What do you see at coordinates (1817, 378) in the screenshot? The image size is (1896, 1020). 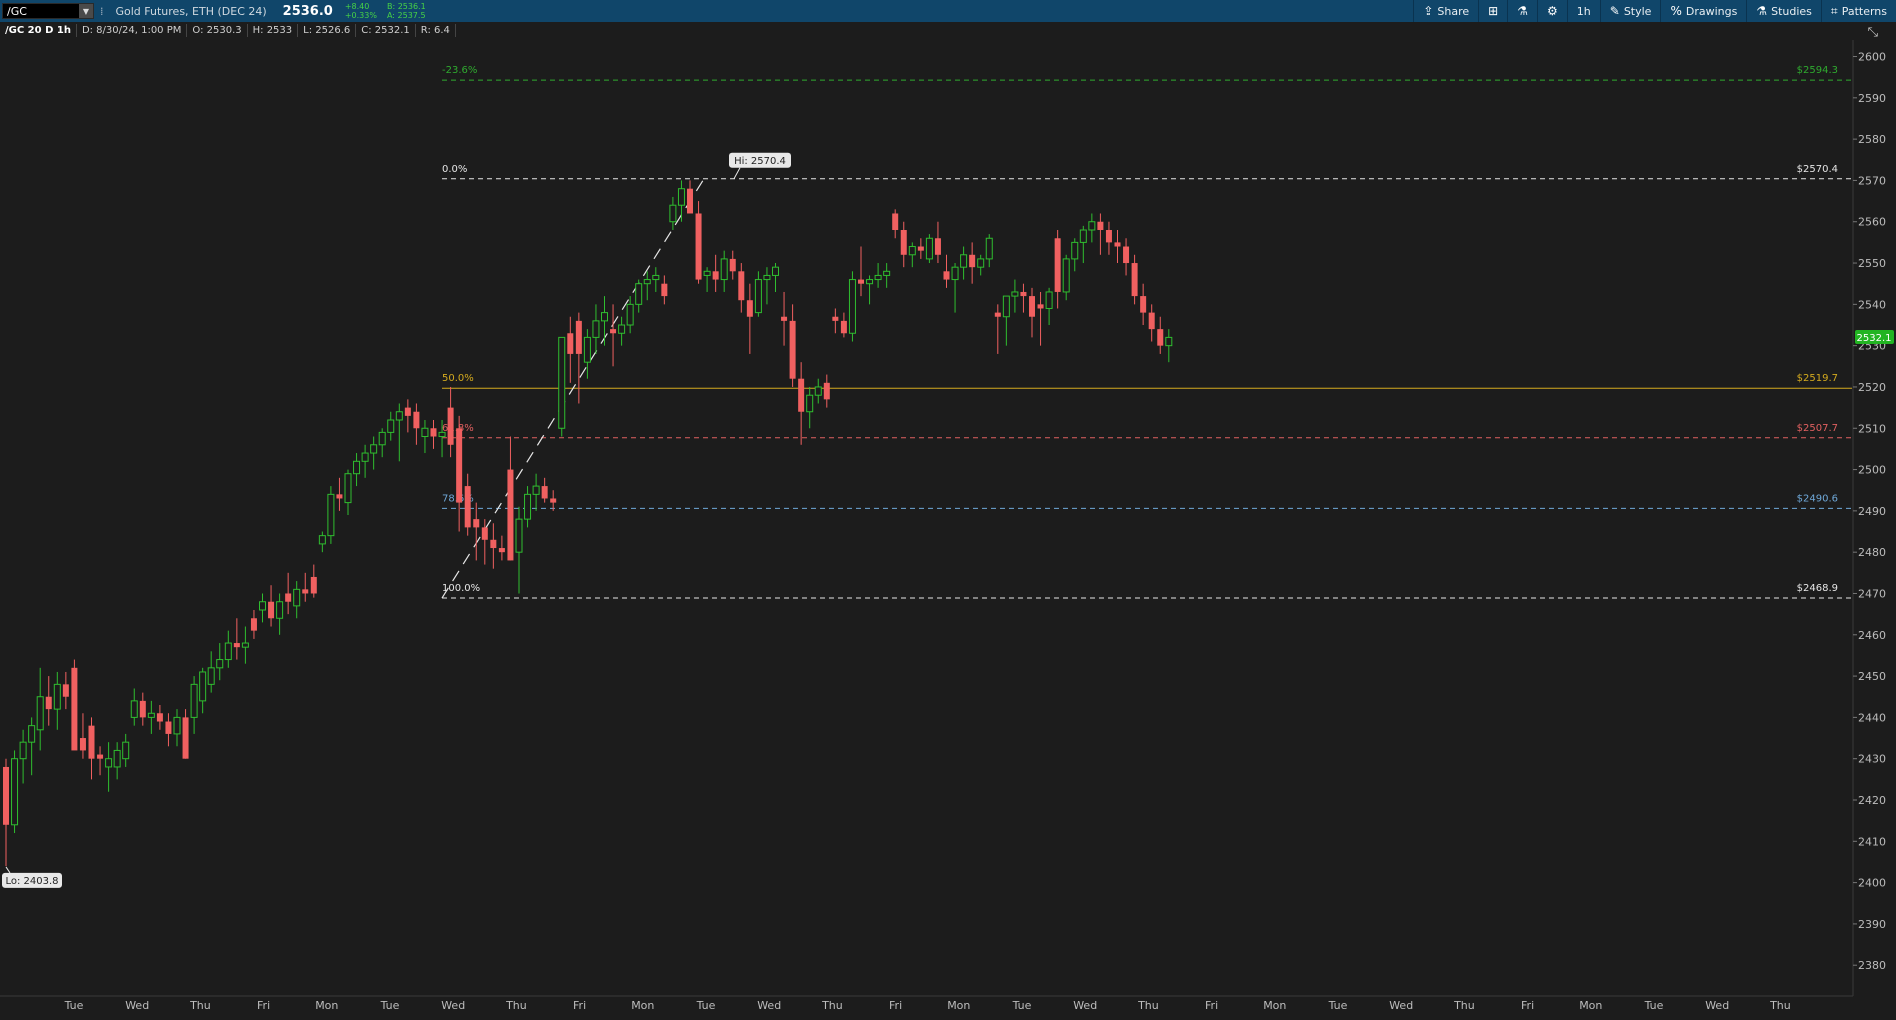 I see `fib-level-price: $2519.7` at bounding box center [1817, 378].